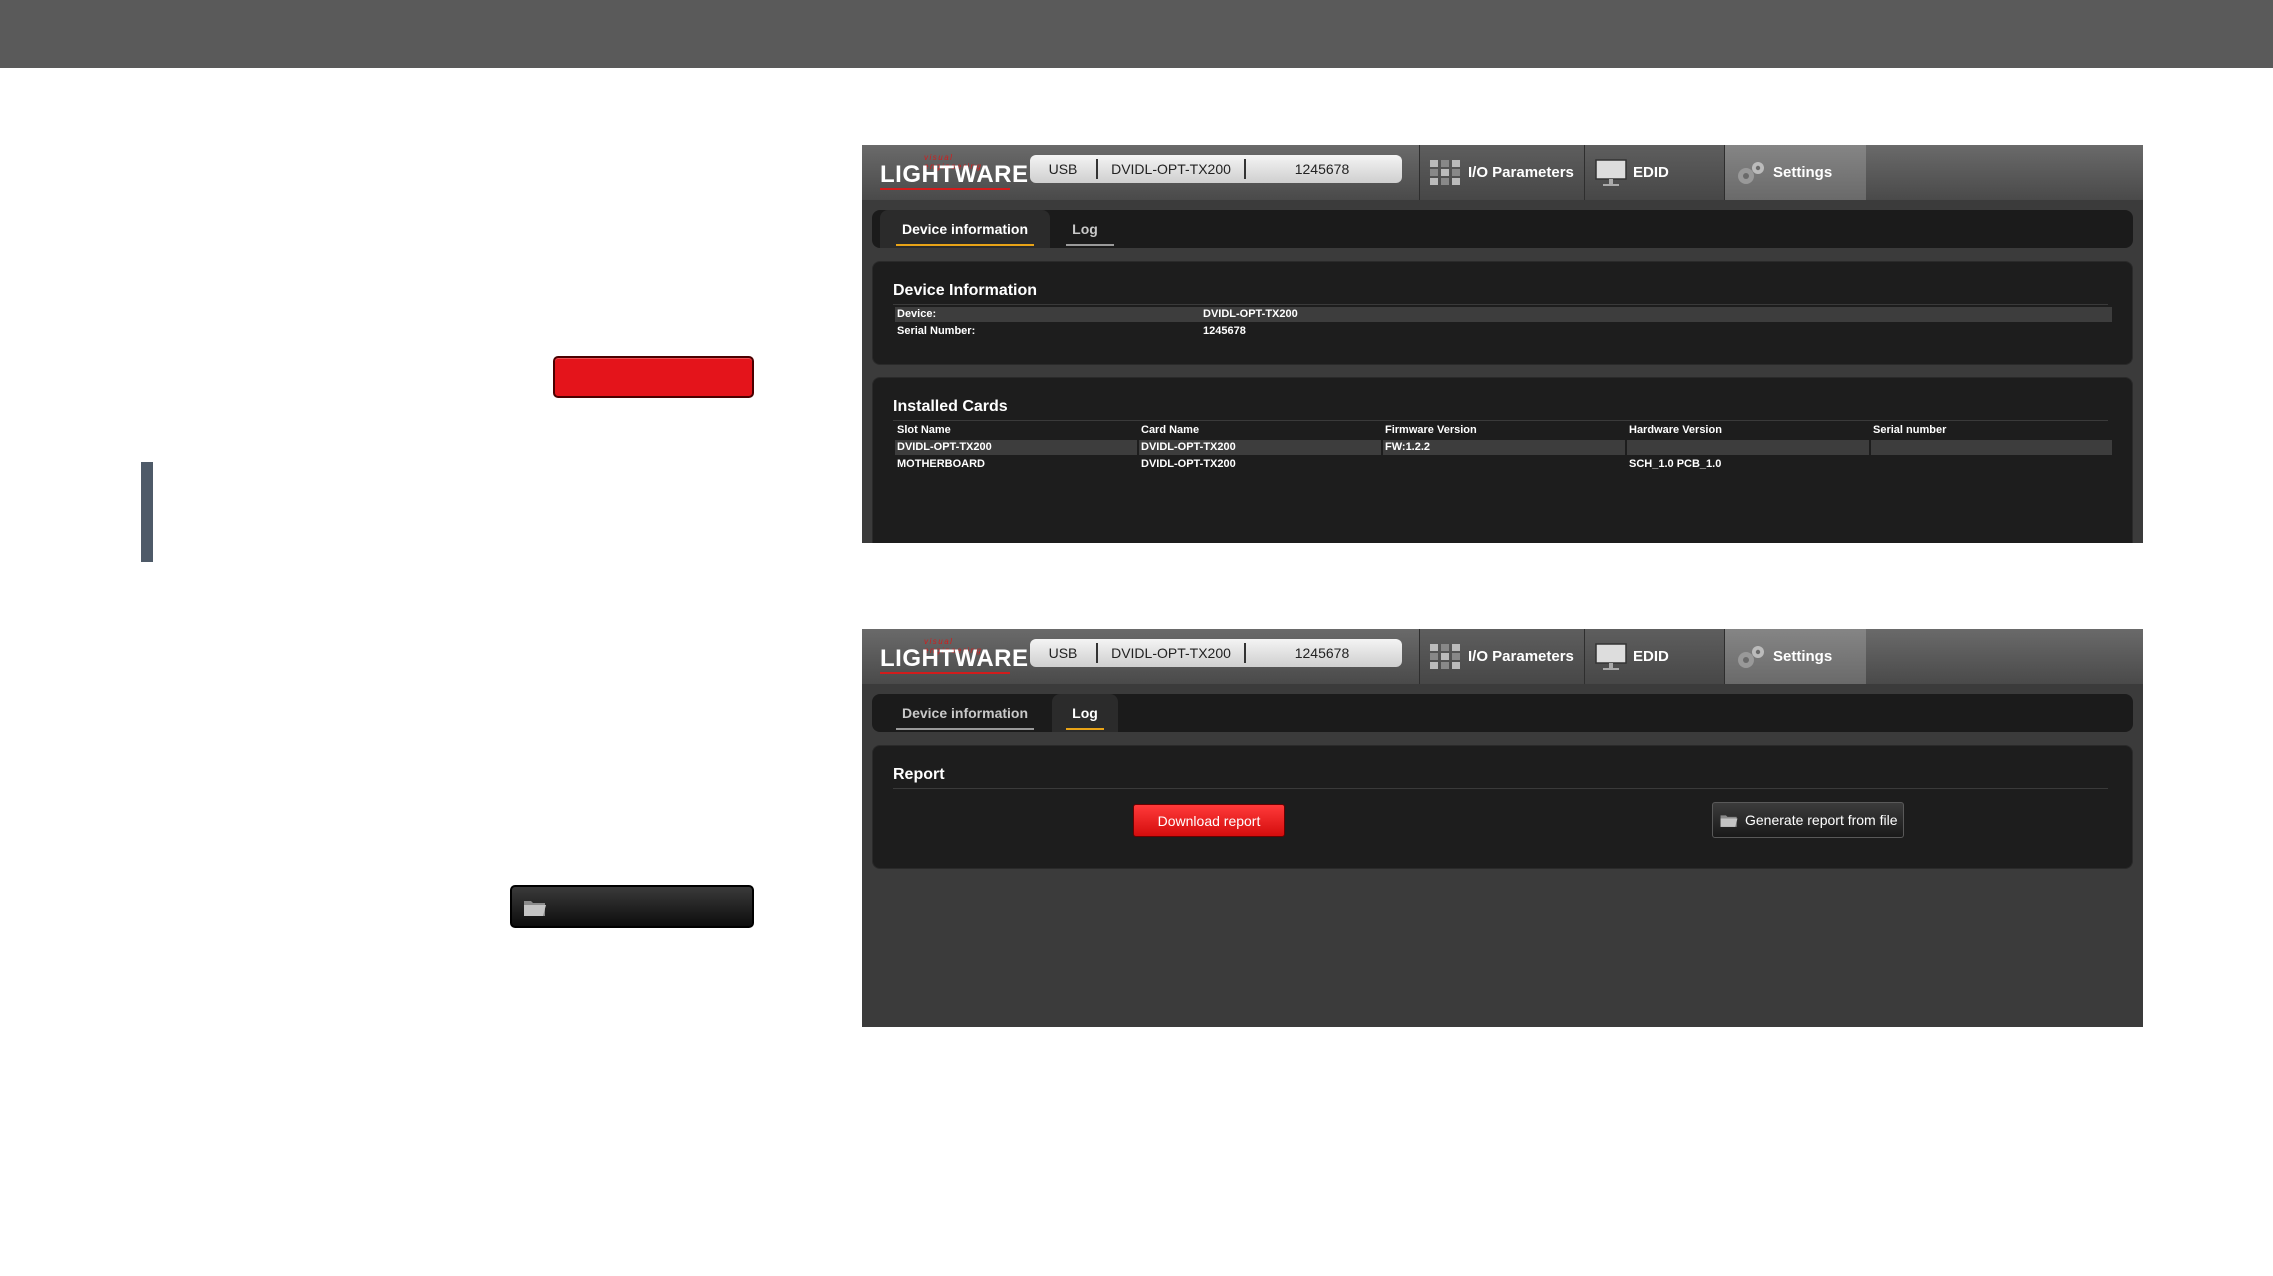 The image size is (2273, 1276). Describe the element at coordinates (653, 377) in the screenshot. I see `download-report-button-illustration` at that location.